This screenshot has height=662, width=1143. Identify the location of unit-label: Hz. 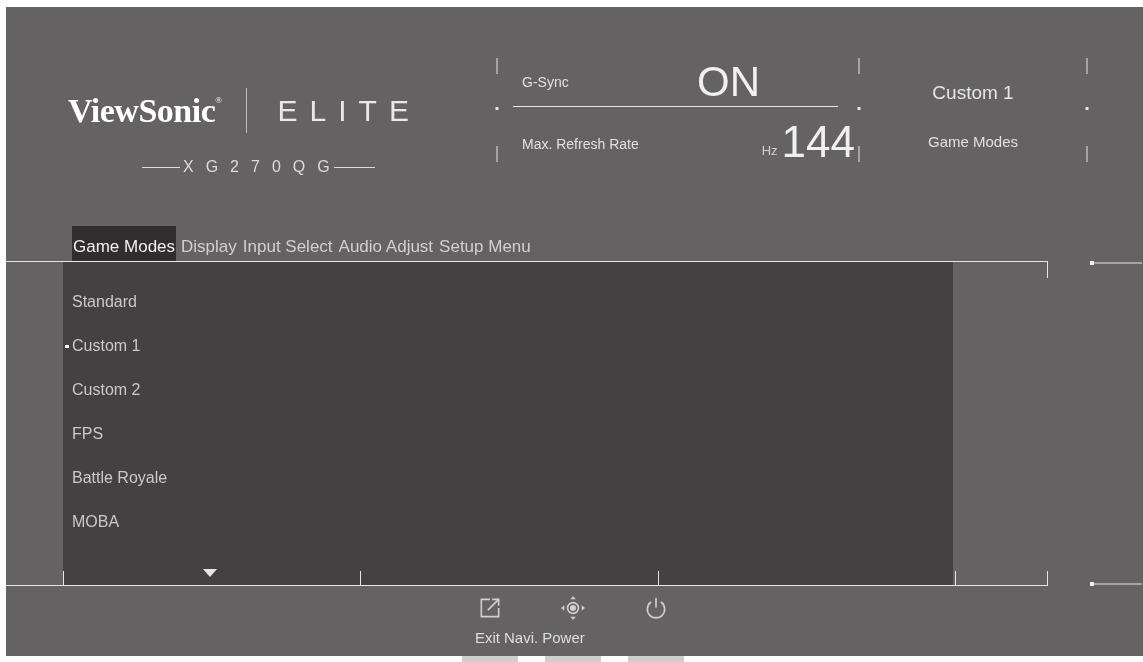
(769, 150).